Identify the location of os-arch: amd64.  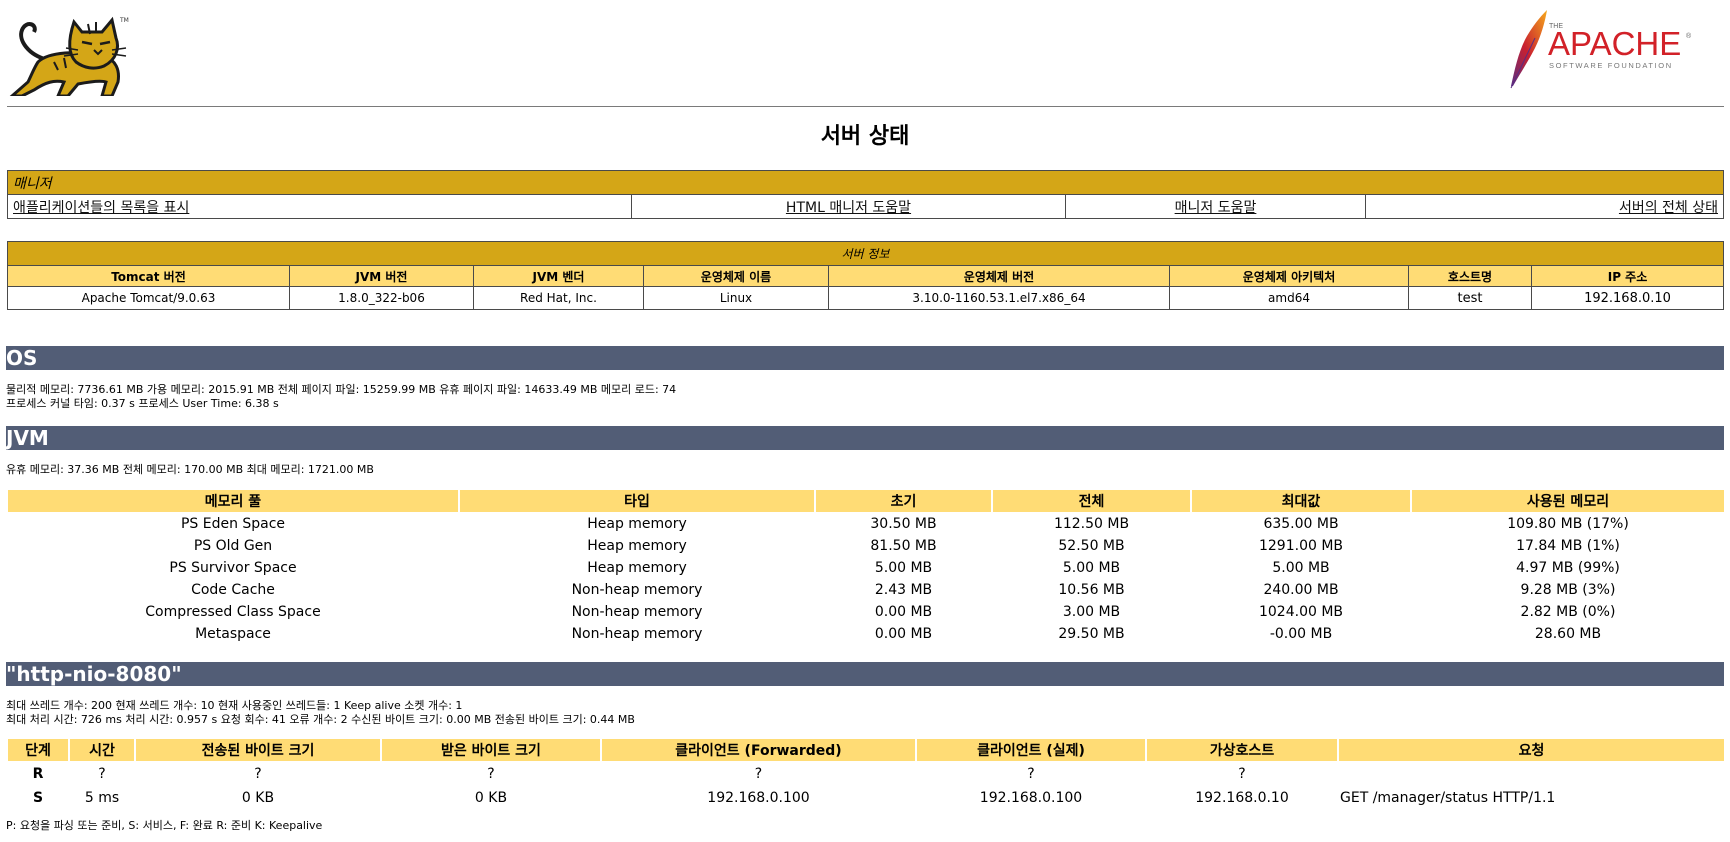
(1289, 298).